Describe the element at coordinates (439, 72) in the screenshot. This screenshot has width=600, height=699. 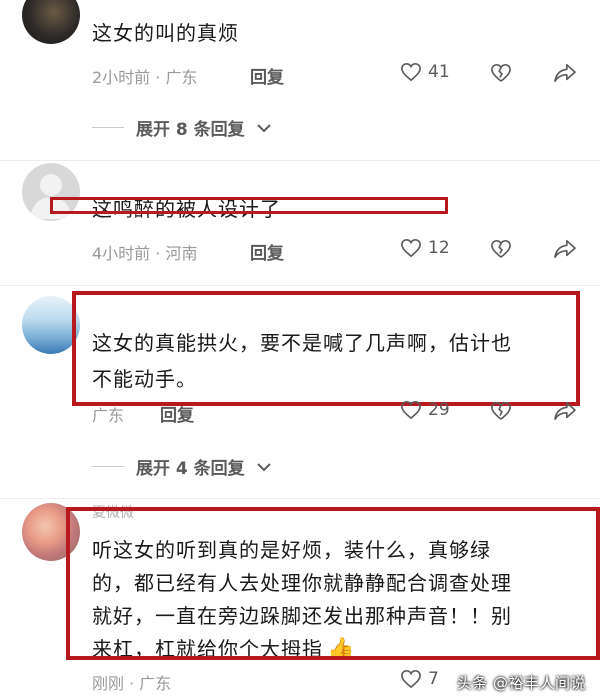
I see `like-count: 41` at that location.